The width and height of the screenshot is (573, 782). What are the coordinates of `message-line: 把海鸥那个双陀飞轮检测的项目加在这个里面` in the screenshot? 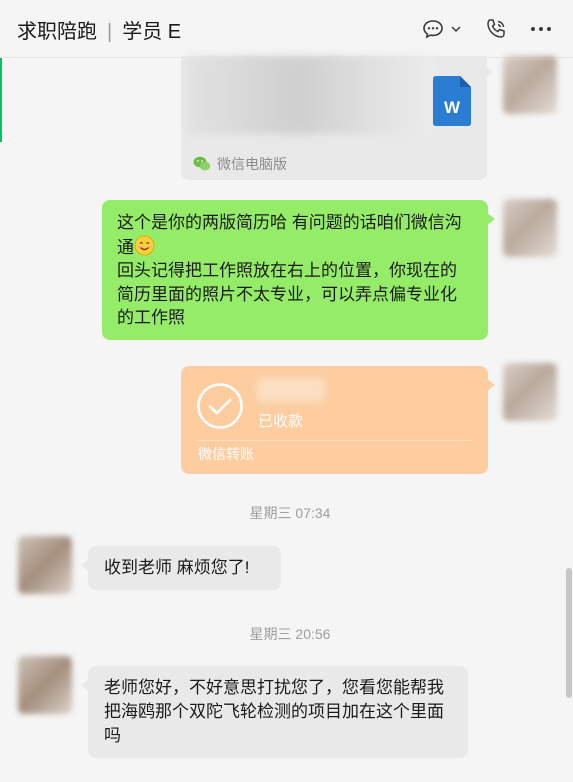 It's located at (274, 711).